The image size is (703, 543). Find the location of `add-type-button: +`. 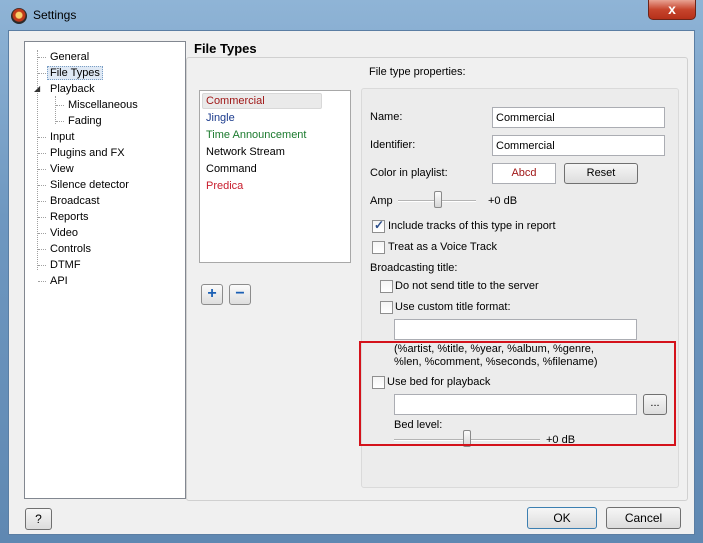

add-type-button: + is located at coordinates (212, 294).